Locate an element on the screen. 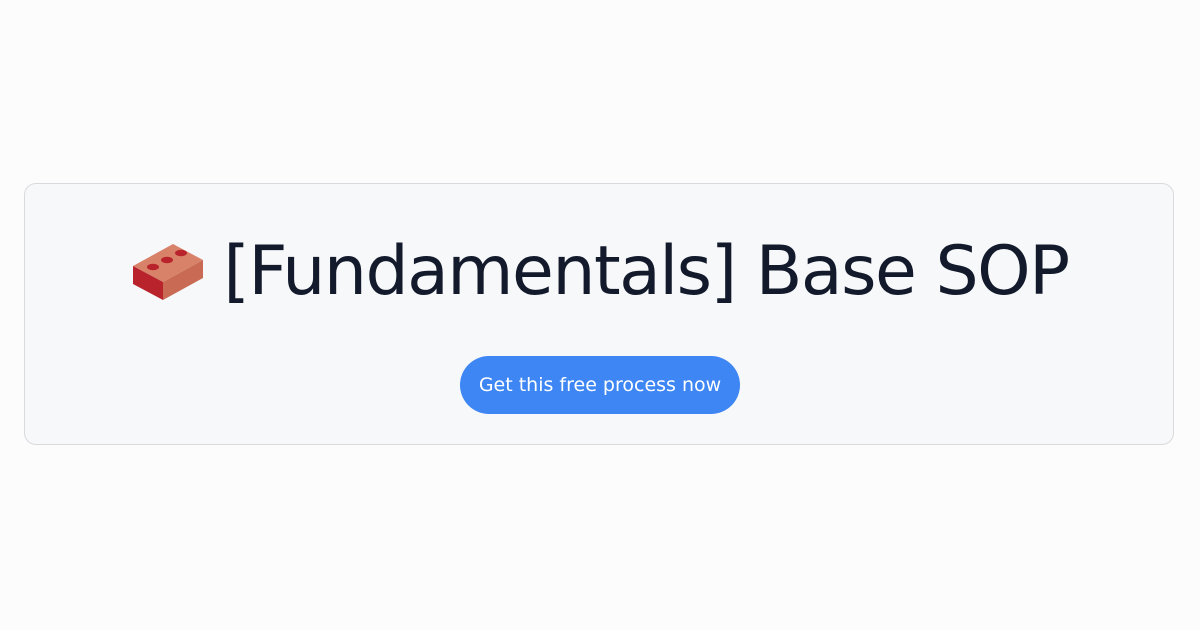  page-title: [Fundamentals] Base SOP is located at coordinates (646, 271).